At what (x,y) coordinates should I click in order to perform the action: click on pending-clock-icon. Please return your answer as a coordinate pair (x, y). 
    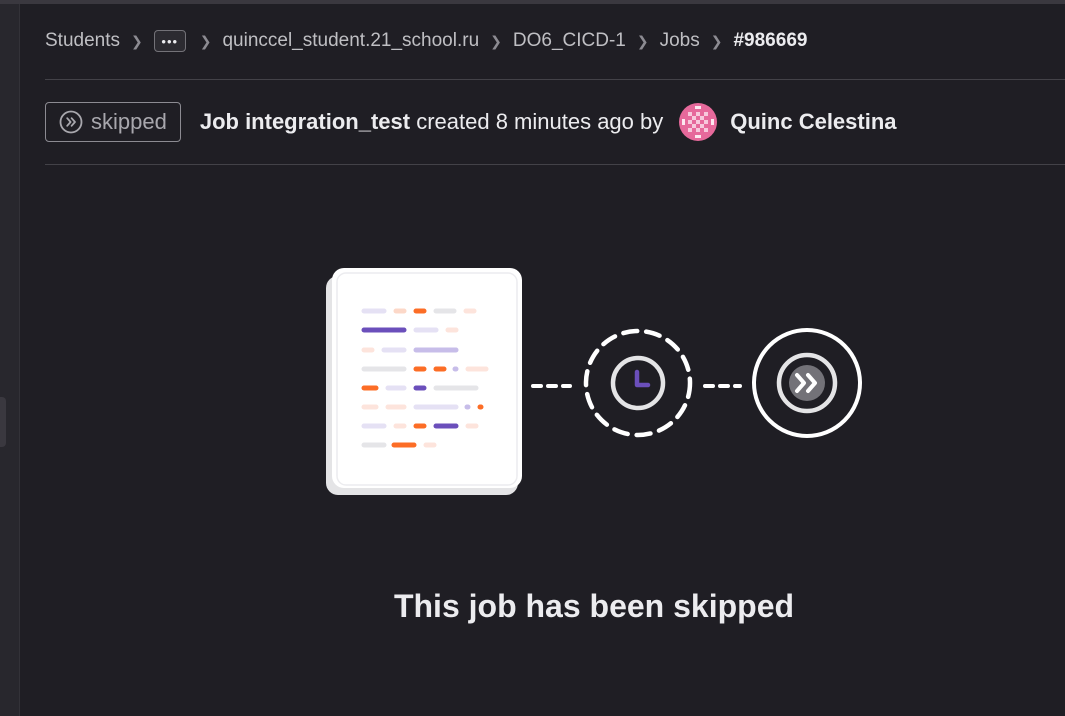
    Looking at the image, I should click on (638, 383).